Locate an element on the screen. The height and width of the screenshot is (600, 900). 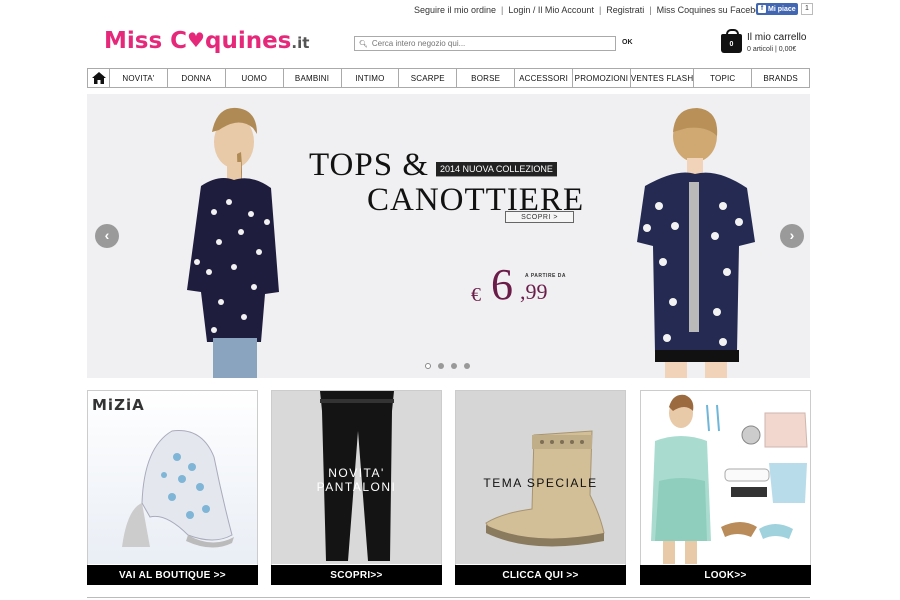
nav-item-accessori: ACCESSORI is located at coordinates (544, 78).